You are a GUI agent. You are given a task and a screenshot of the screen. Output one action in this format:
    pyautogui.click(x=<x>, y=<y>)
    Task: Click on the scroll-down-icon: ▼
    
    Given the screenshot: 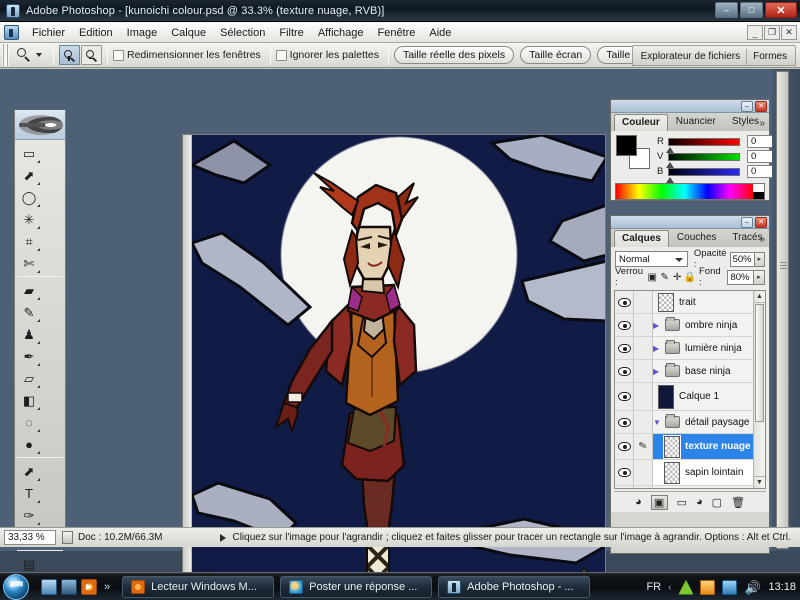 What is the action you would take?
    pyautogui.click(x=759, y=482)
    